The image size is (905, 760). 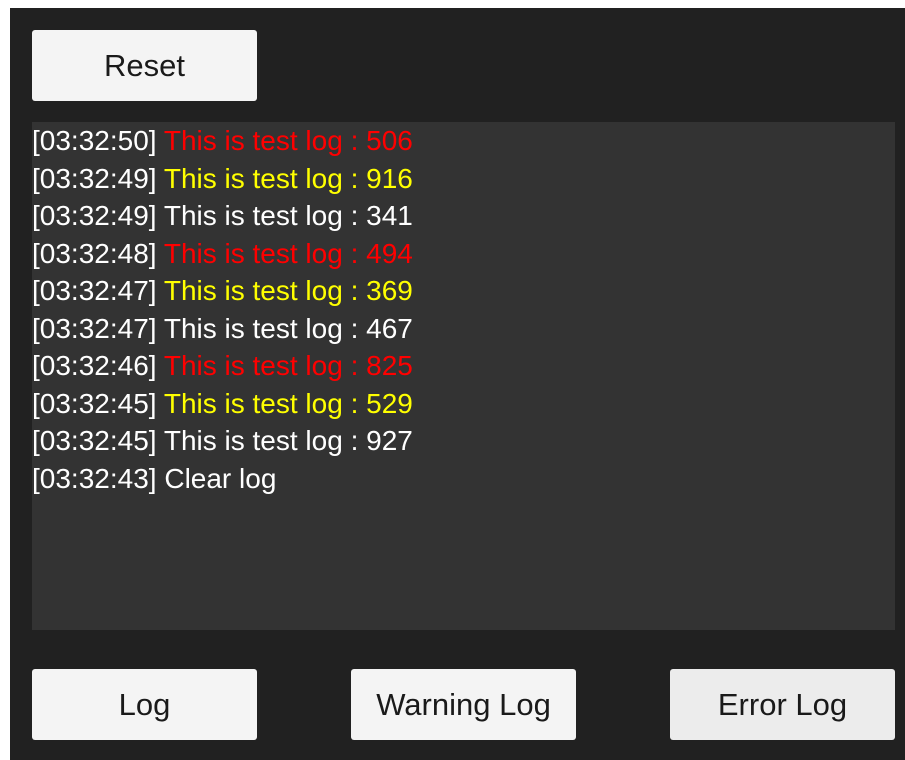 I want to click on log-entry: [03:32:49] This is test log : 341, so click(x=222, y=216).